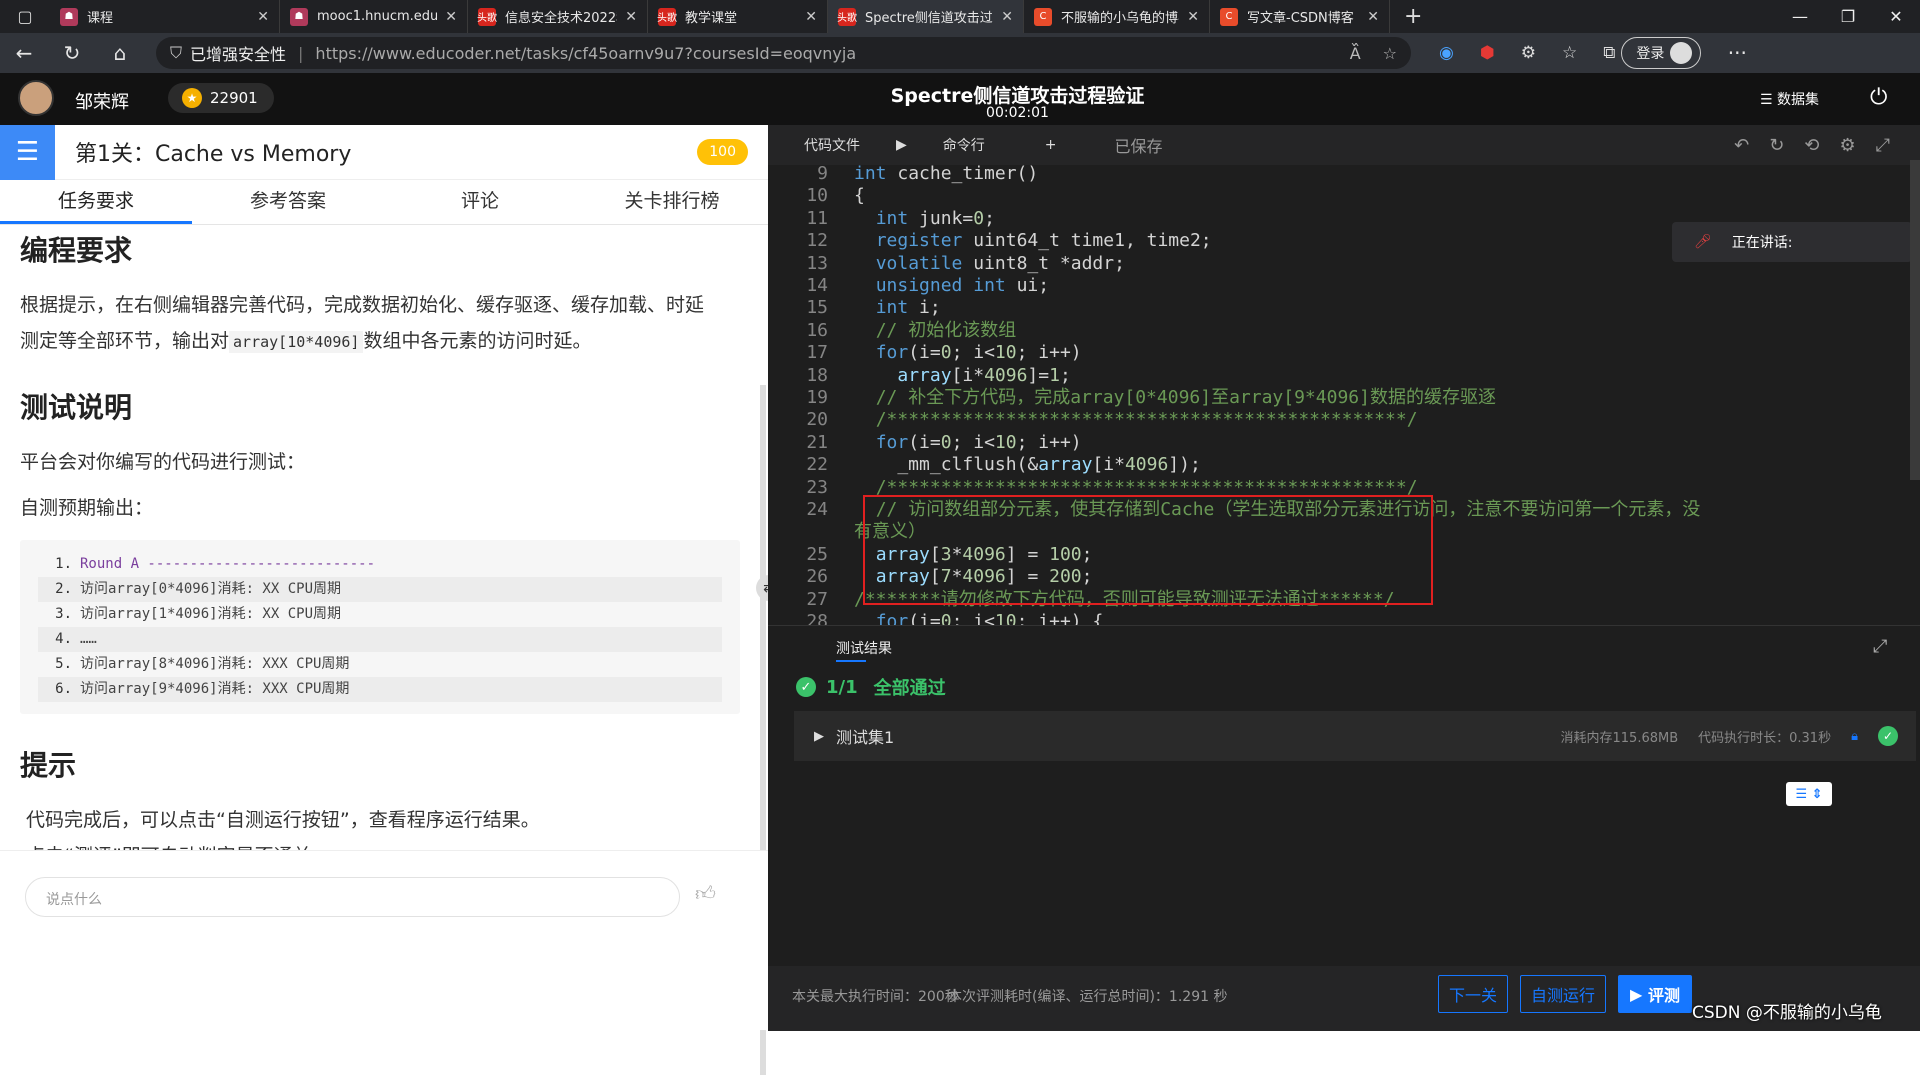 This screenshot has width=1920, height=1075. I want to click on dataset-link: ☰ 数据集, so click(1789, 99).